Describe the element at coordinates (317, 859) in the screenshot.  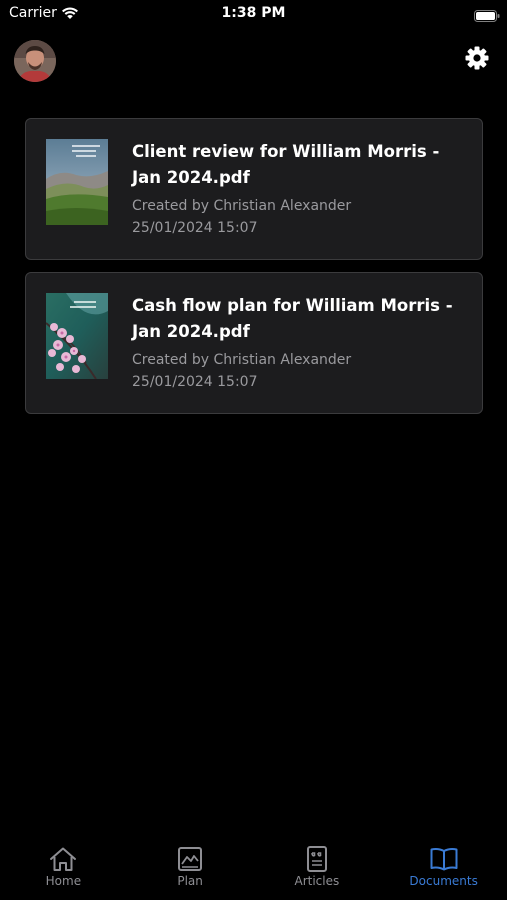
I see `articles-icon` at that location.